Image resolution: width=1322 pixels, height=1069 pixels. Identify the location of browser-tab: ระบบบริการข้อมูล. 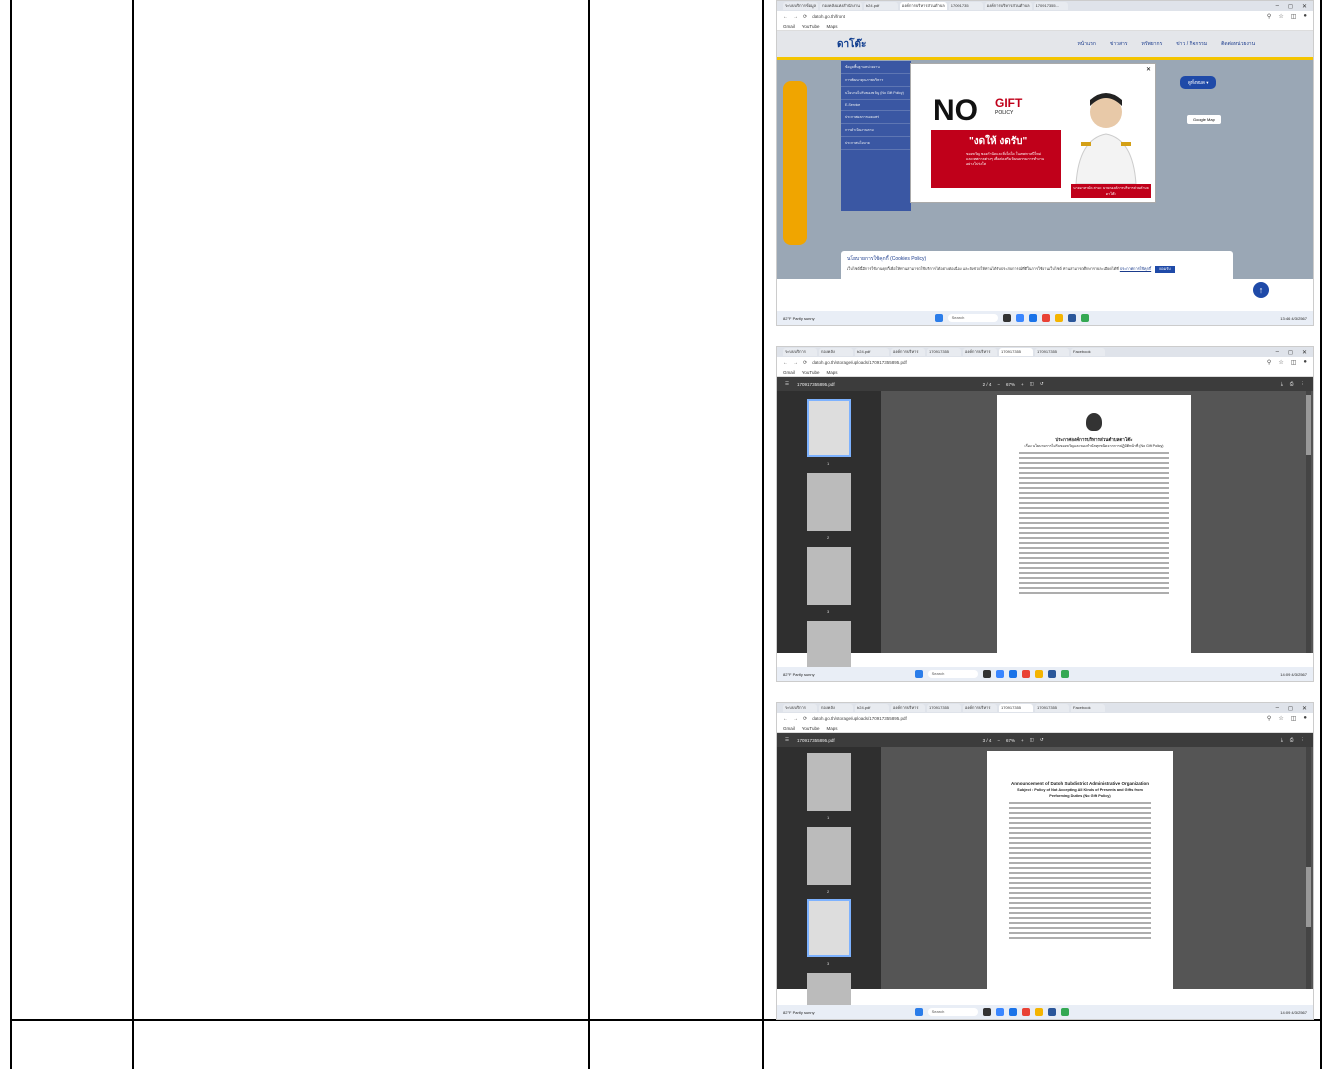
(801, 6).